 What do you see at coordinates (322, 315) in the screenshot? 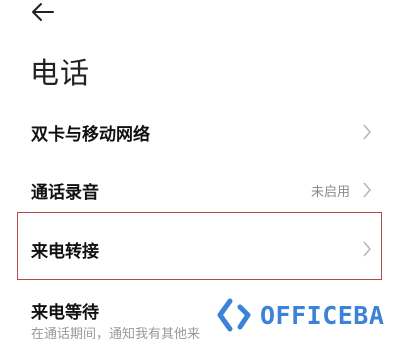
I see `watermark-text: OFFICEBA` at bounding box center [322, 315].